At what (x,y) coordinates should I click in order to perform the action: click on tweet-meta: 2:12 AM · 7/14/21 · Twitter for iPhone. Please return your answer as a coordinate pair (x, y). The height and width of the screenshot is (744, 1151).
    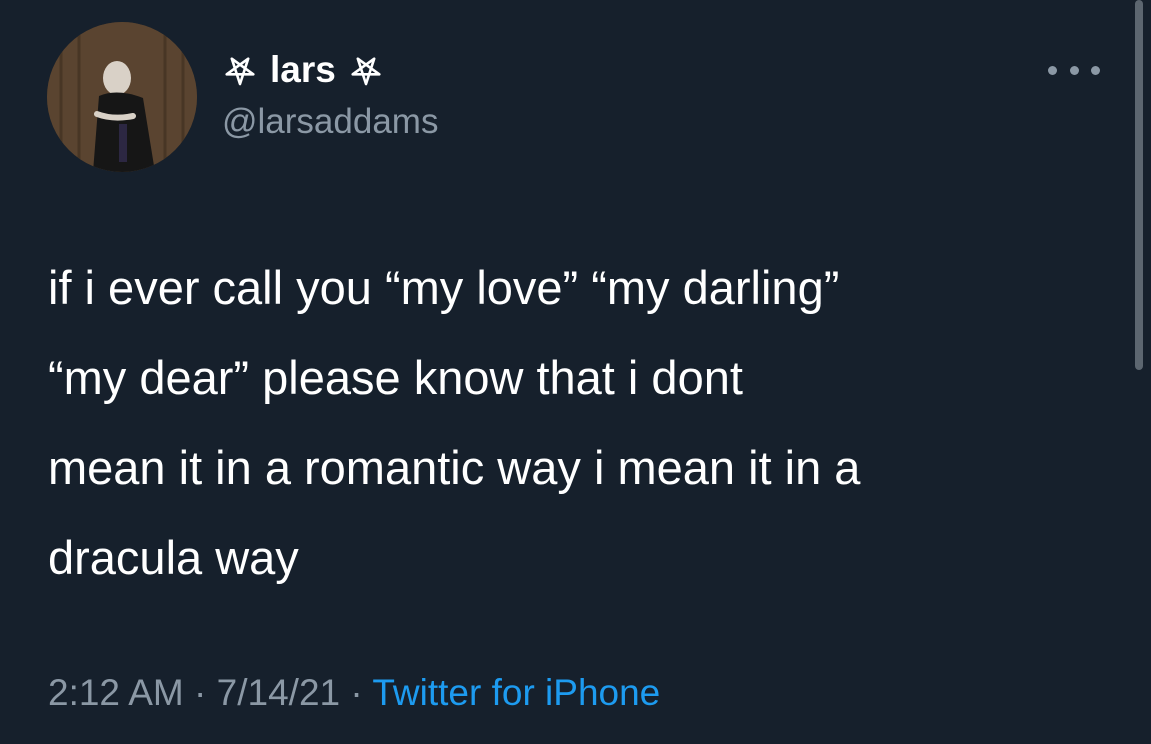
    Looking at the image, I should click on (354, 693).